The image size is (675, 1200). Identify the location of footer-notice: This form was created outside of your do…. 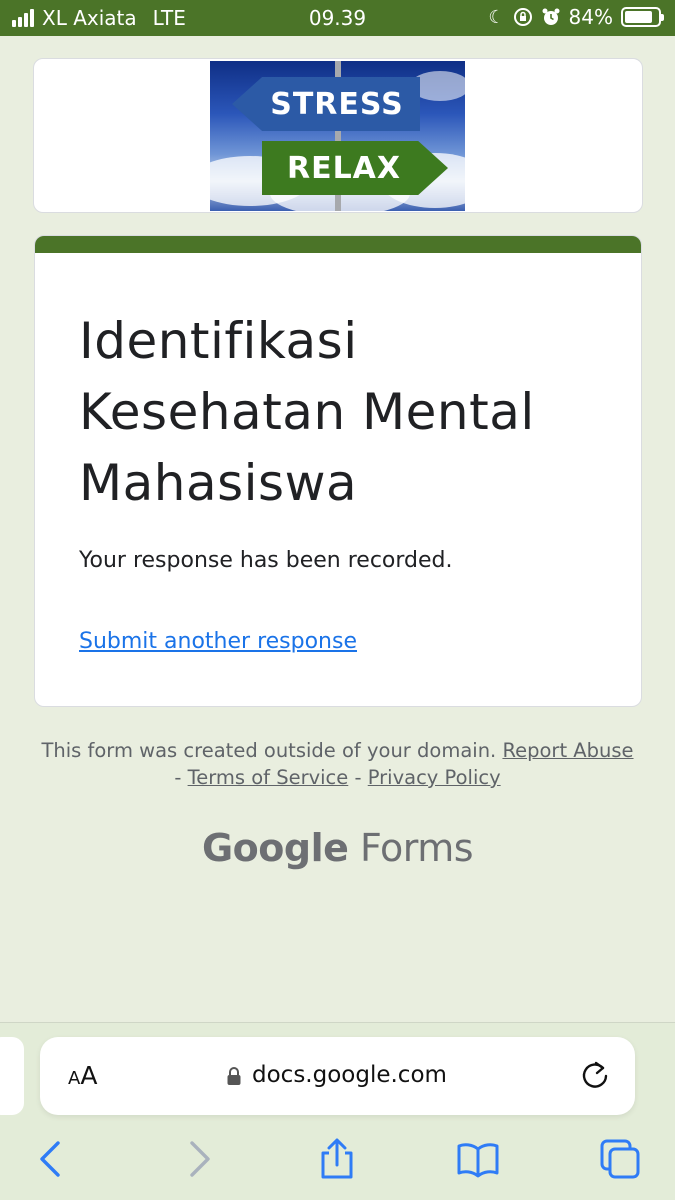
(337, 764).